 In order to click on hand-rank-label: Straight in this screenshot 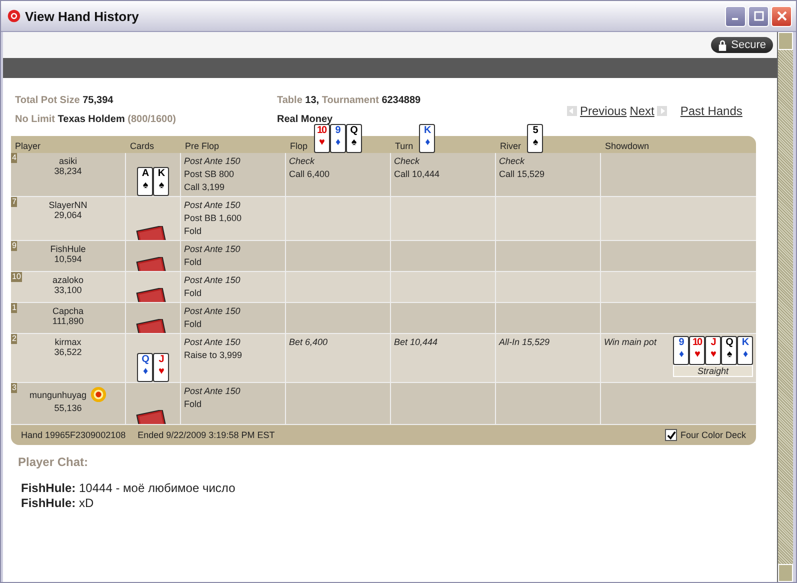, I will do `click(713, 371)`.